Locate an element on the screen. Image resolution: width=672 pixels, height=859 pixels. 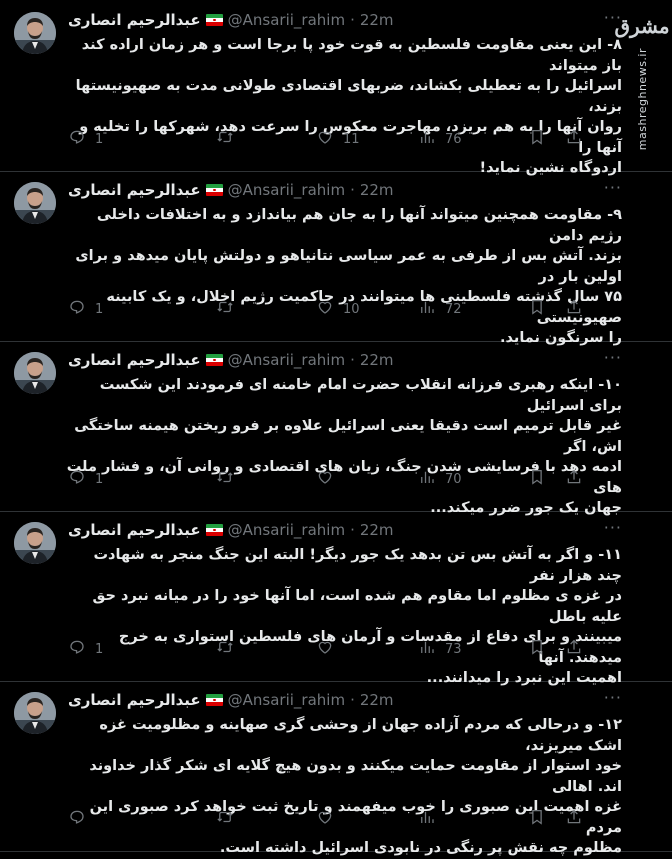
views-button: 73 is located at coordinates (440, 649).